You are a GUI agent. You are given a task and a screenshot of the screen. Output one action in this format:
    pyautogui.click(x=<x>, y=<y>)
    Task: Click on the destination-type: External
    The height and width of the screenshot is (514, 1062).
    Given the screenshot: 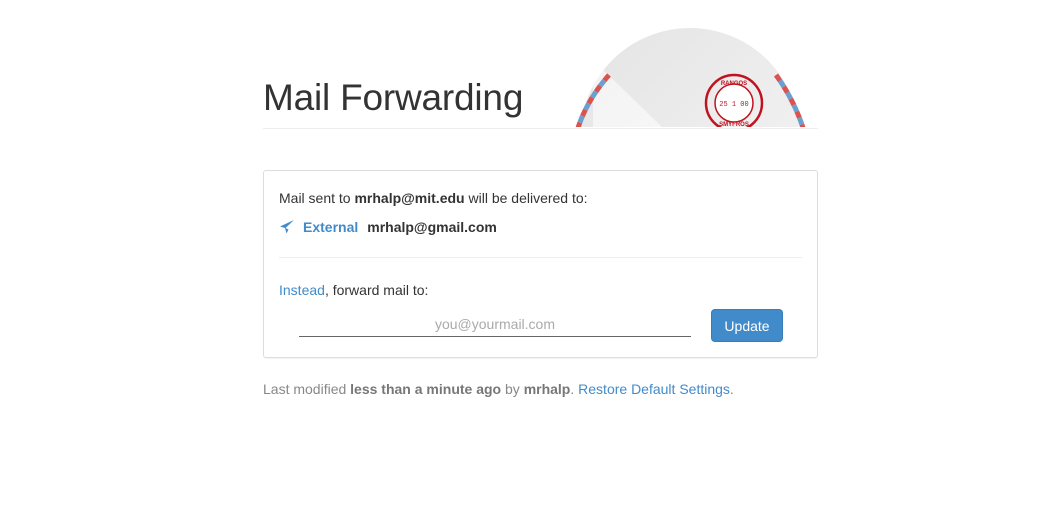 What is the action you would take?
    pyautogui.click(x=331, y=227)
    